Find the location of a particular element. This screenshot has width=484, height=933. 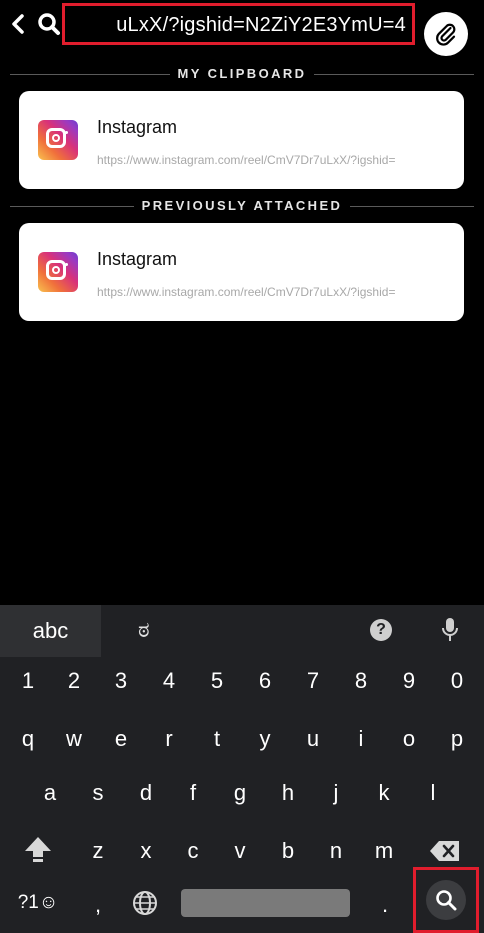

search-input-text: uLxX/?igshid=N2ZiY2E3YmU=4 is located at coordinates (261, 25).